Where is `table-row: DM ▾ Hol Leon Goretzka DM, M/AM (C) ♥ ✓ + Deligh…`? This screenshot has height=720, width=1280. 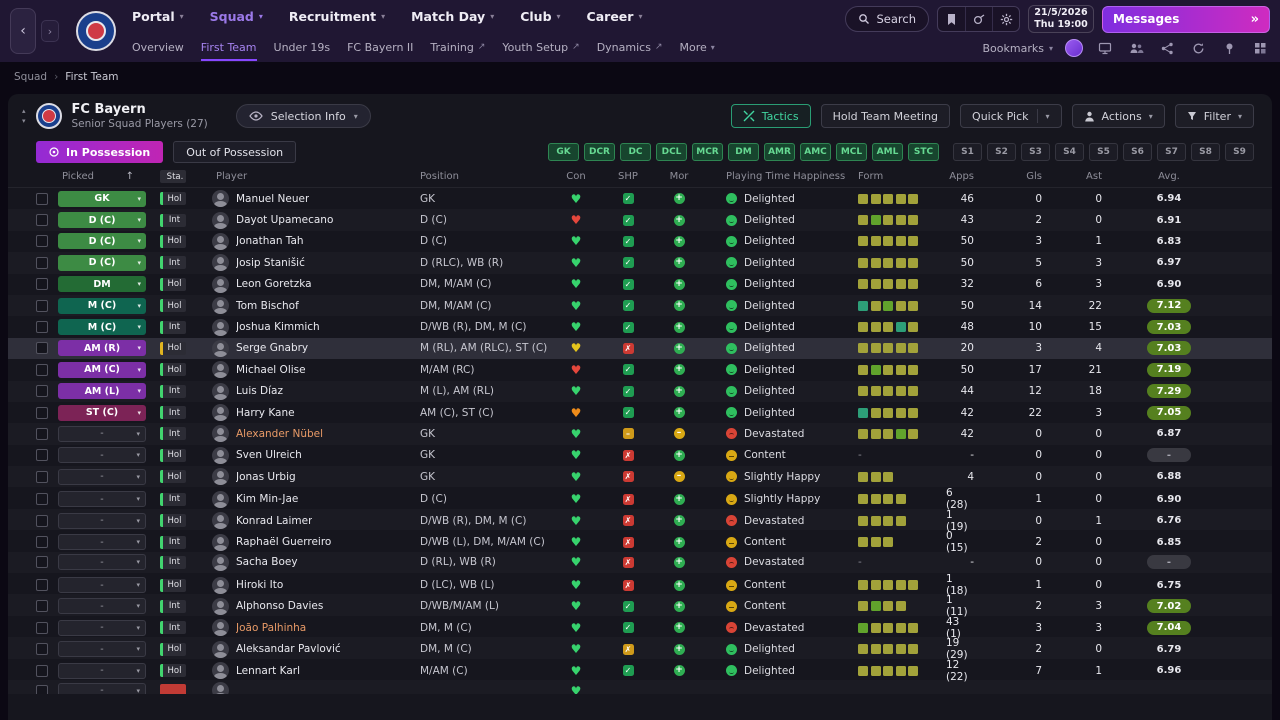 table-row: DM ▾ Hol Leon Goretzka DM, M/AM (C) ♥ ✓ + Deligh… is located at coordinates (640, 284).